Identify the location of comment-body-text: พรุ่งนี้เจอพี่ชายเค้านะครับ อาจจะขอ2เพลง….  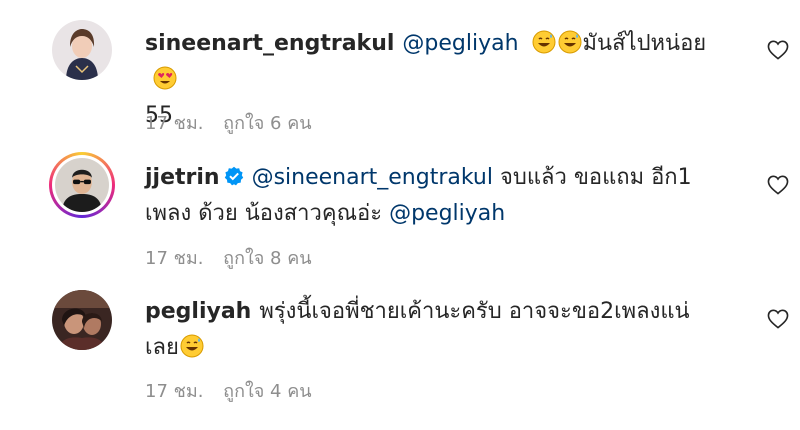
(474, 311).